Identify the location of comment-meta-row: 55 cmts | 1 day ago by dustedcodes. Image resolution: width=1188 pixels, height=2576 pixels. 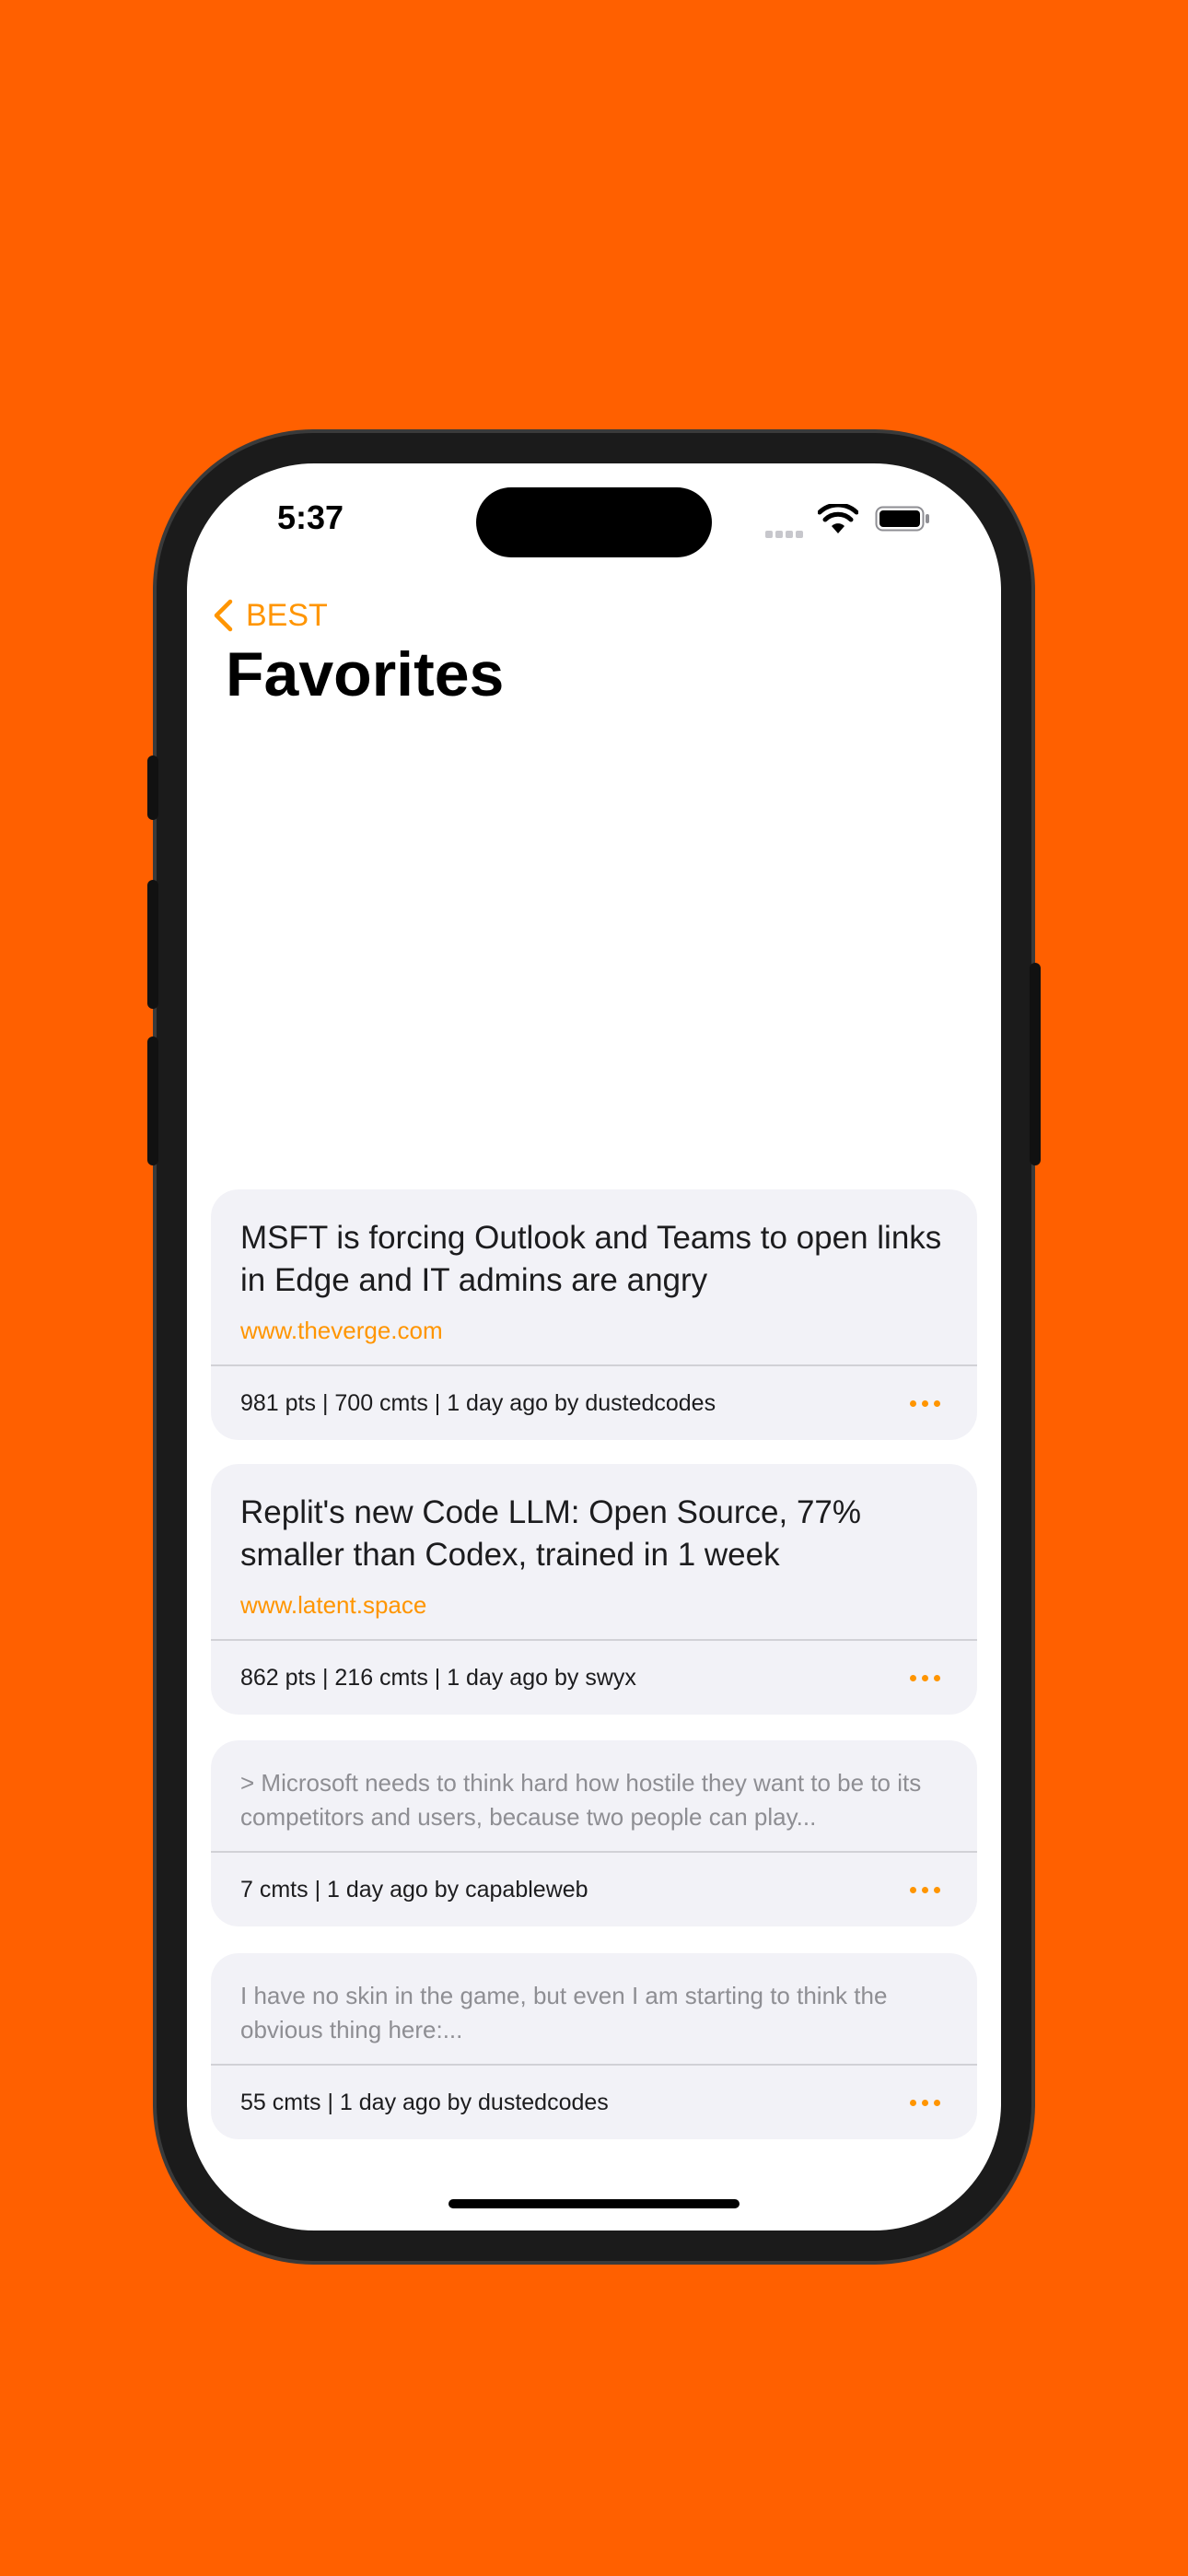
(594, 2102).